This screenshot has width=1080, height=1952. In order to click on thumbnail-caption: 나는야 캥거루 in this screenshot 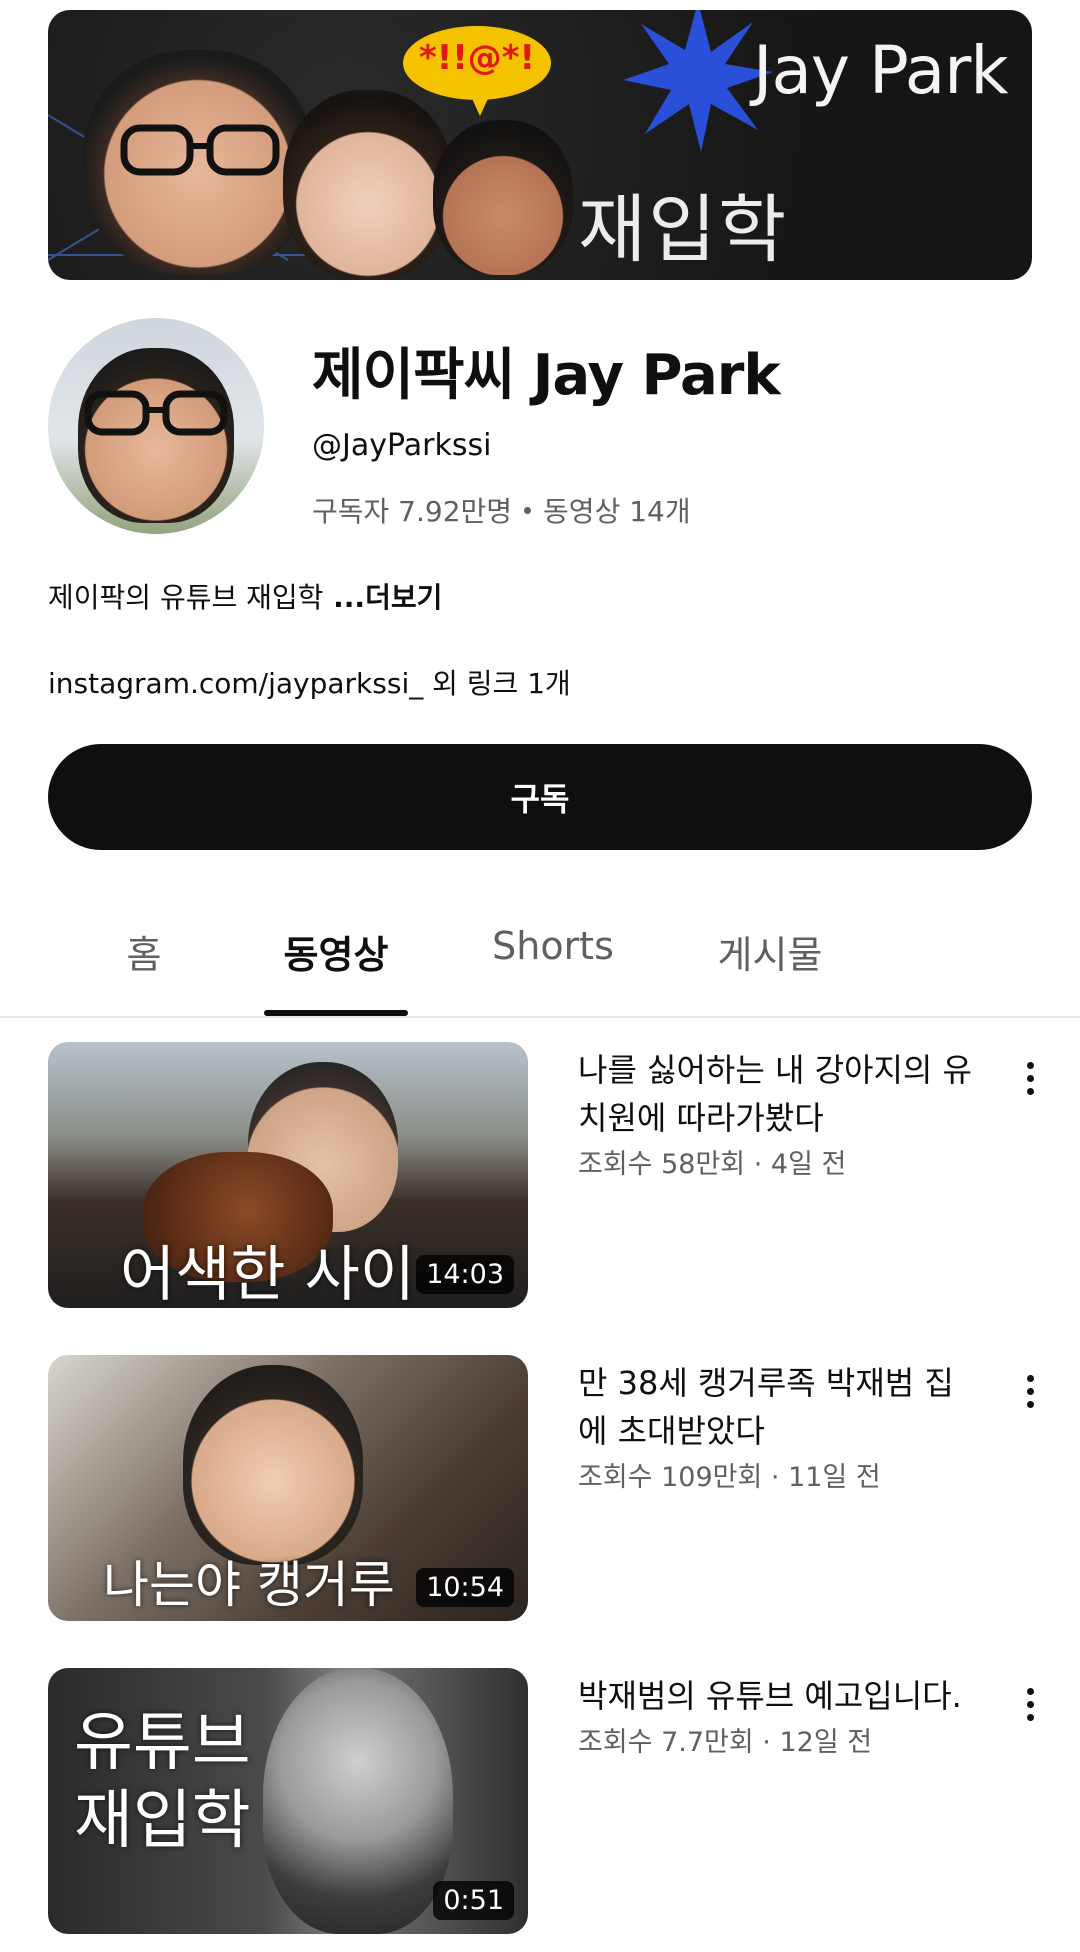, I will do `click(249, 1585)`.